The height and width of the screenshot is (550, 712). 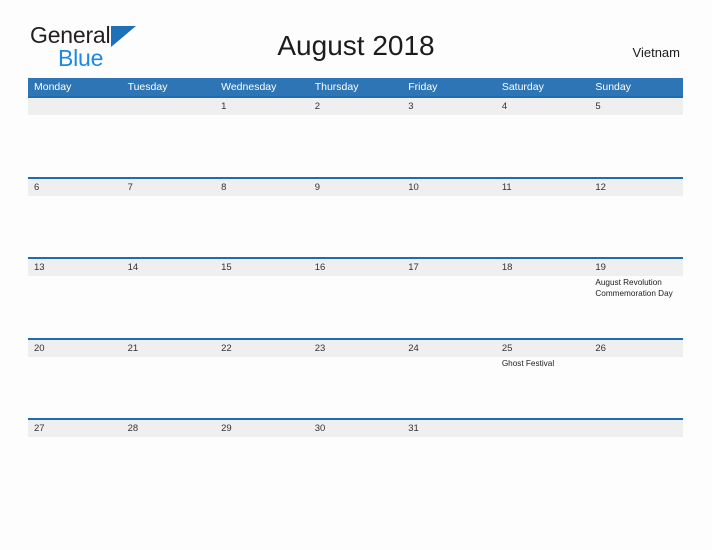 I want to click on day-number: 4, so click(x=543, y=106).